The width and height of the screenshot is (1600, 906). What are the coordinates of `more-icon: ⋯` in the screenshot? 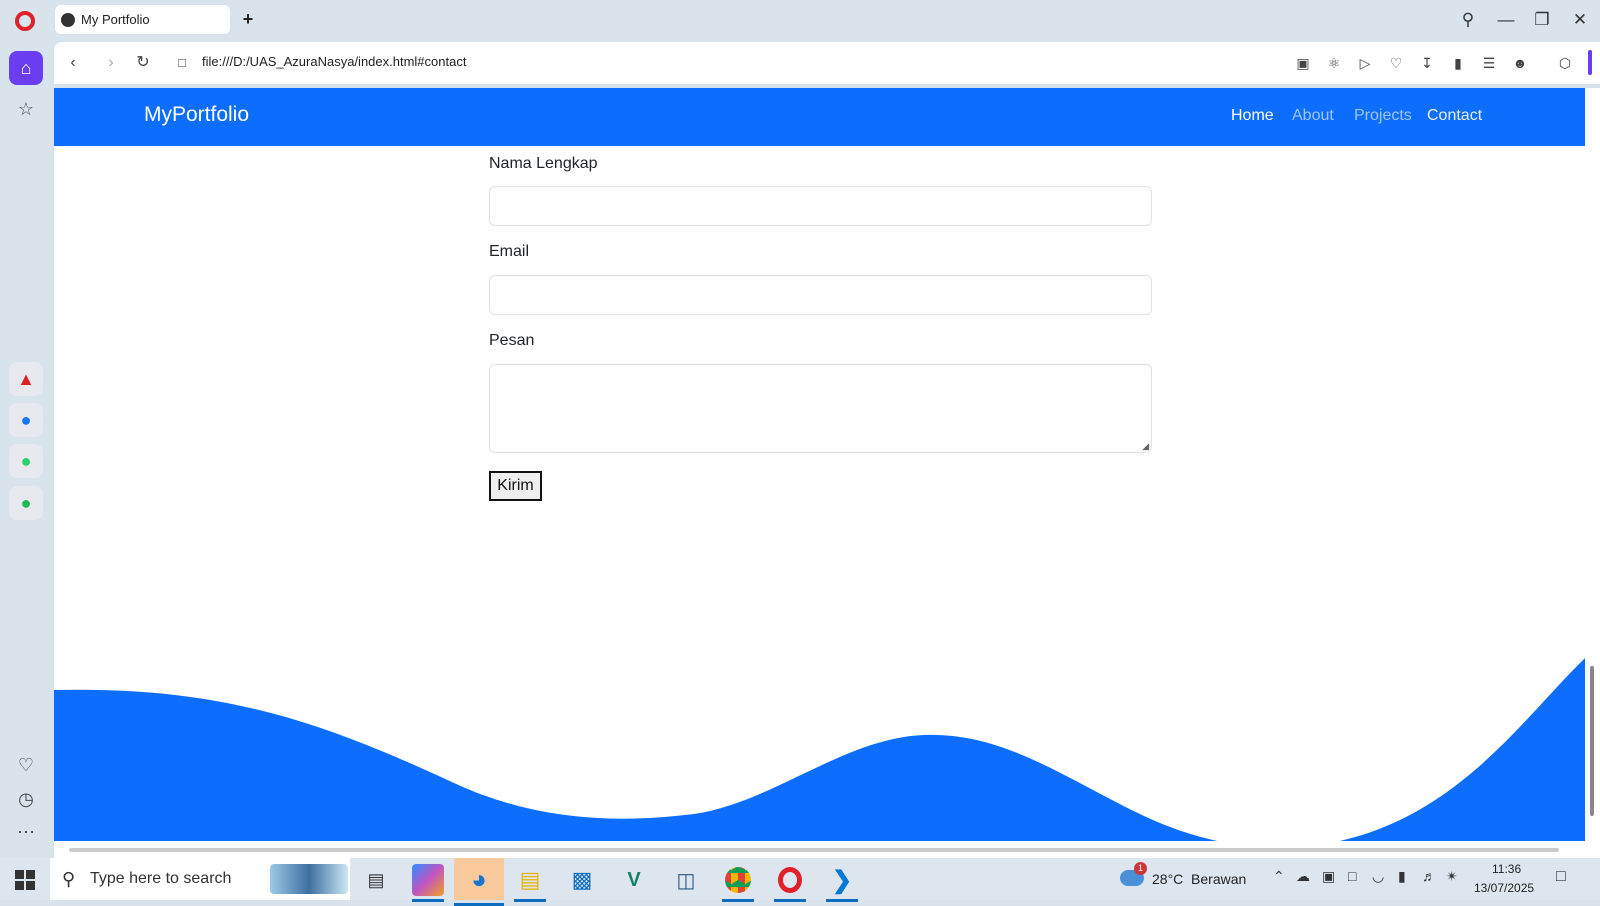 It's located at (26, 832).